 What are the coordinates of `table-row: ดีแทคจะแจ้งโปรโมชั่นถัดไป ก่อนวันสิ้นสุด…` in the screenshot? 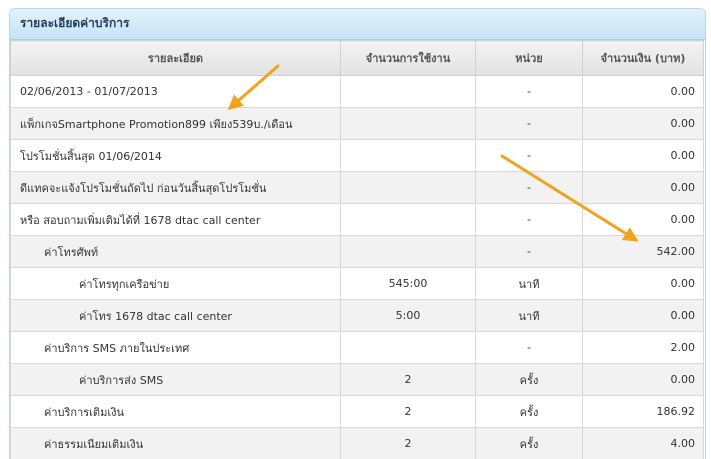 It's located at (357, 188).